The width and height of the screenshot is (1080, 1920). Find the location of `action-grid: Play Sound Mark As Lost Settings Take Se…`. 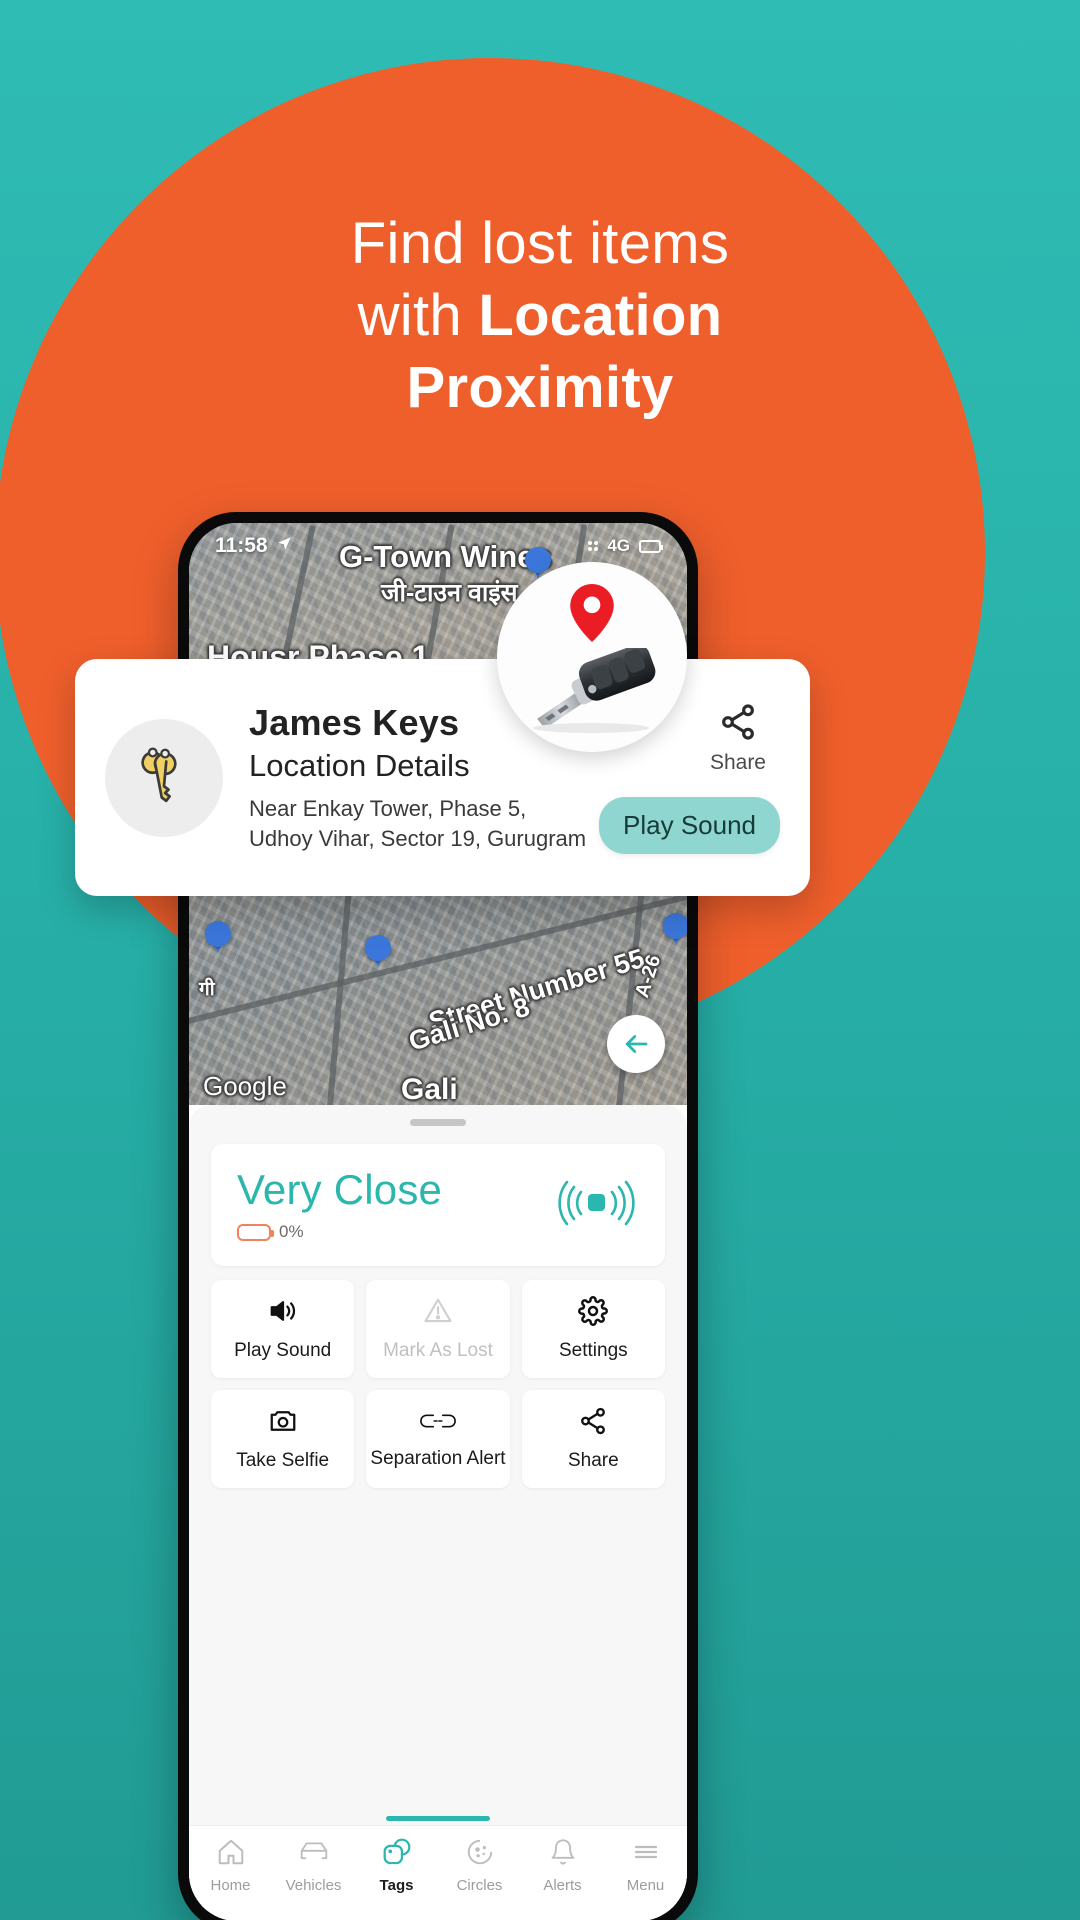

action-grid: Play Sound Mark As Lost Settings Take Se… is located at coordinates (438, 1384).